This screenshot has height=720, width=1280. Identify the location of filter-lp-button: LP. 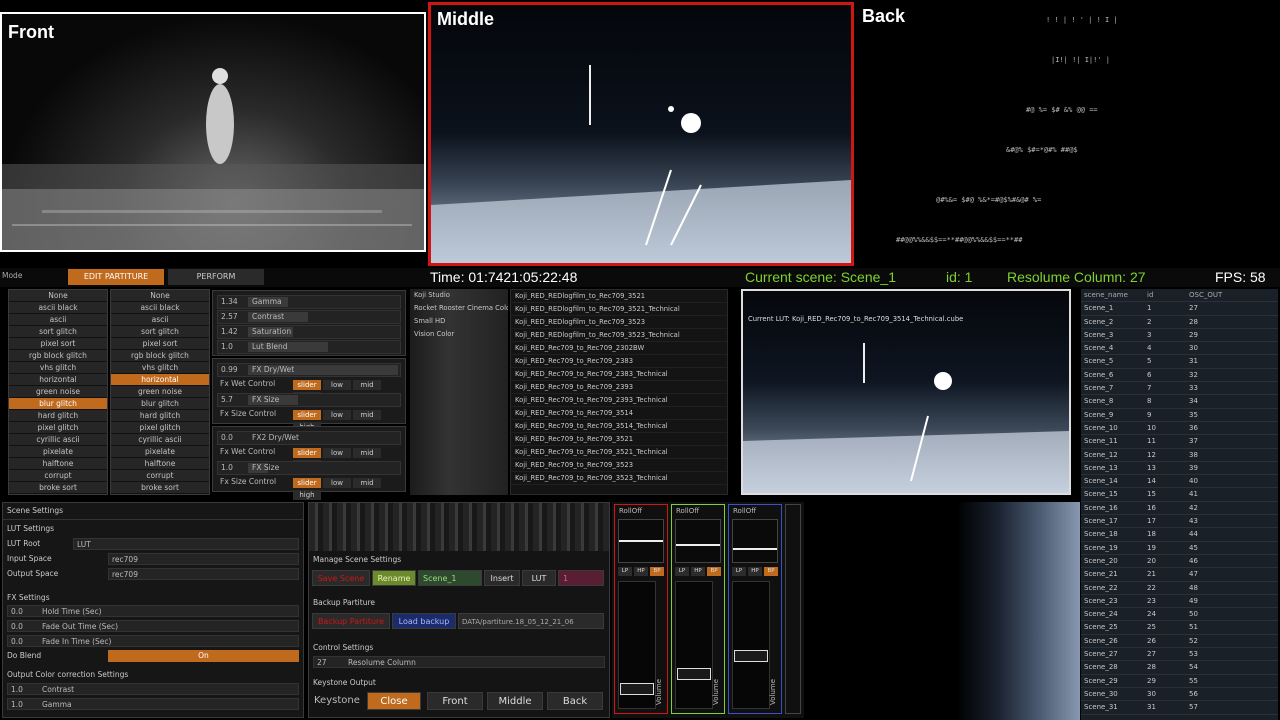
(682, 571).